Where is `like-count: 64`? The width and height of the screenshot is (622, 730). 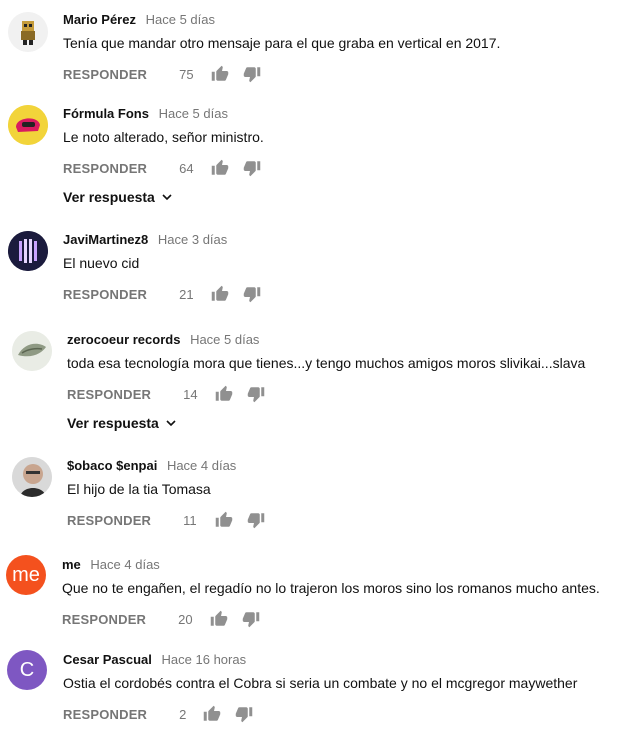 like-count: 64 is located at coordinates (186, 168).